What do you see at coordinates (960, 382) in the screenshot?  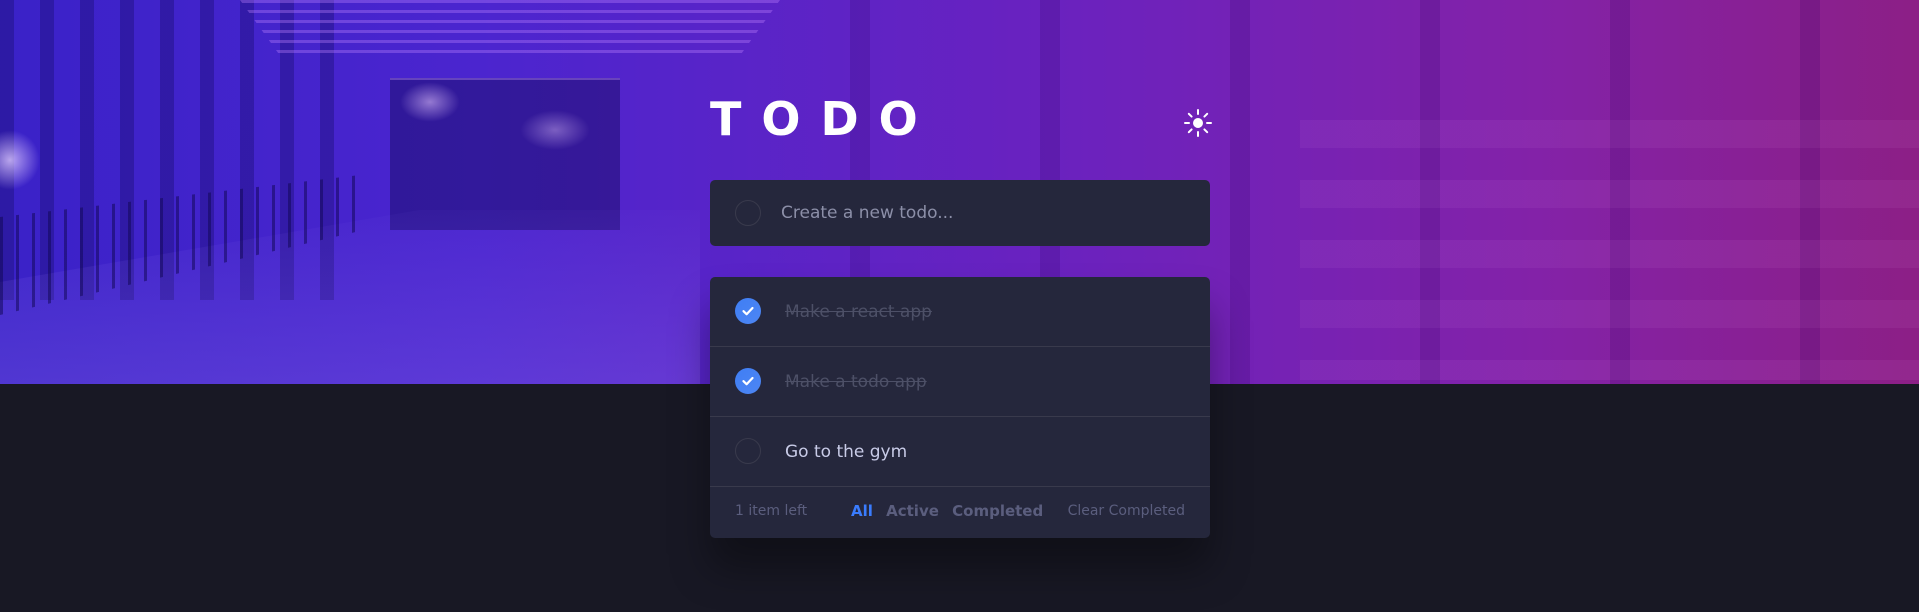 I see `todo-item: Make a todo app` at bounding box center [960, 382].